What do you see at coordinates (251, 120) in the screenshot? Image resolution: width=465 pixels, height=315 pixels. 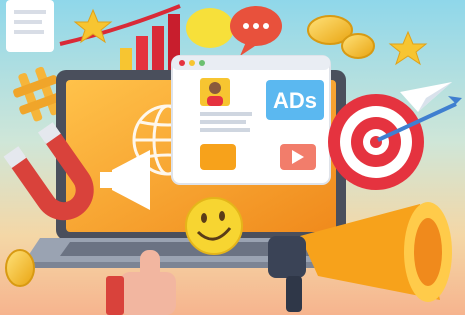 I see `ad-window` at bounding box center [251, 120].